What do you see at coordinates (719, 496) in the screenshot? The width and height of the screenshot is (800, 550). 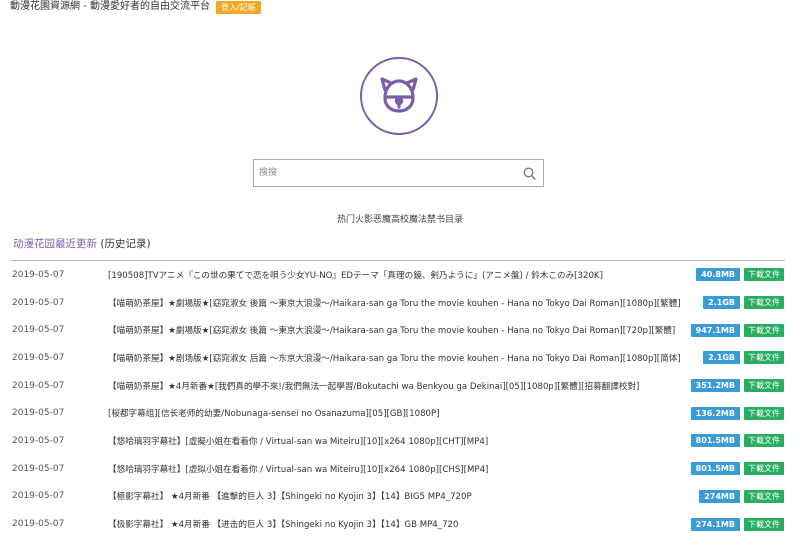 I see `size-badge: 274MB` at bounding box center [719, 496].